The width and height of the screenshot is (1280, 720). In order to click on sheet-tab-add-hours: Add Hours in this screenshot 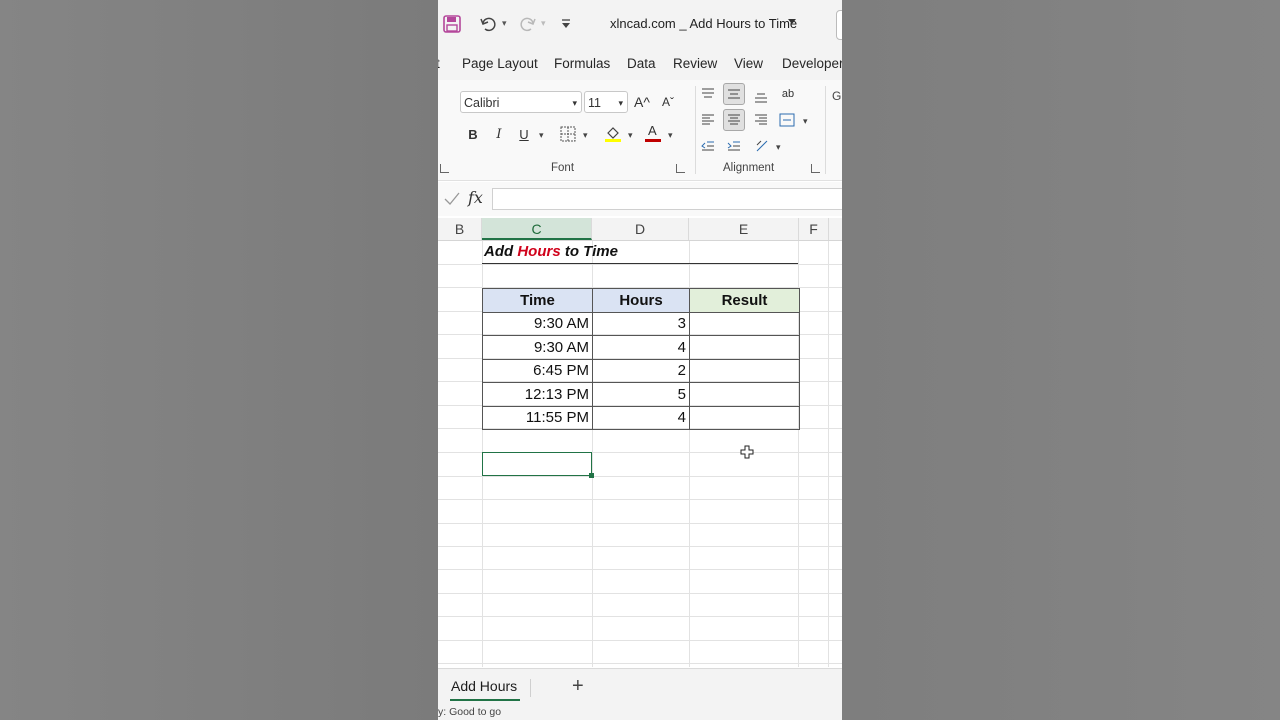, I will do `click(484, 686)`.